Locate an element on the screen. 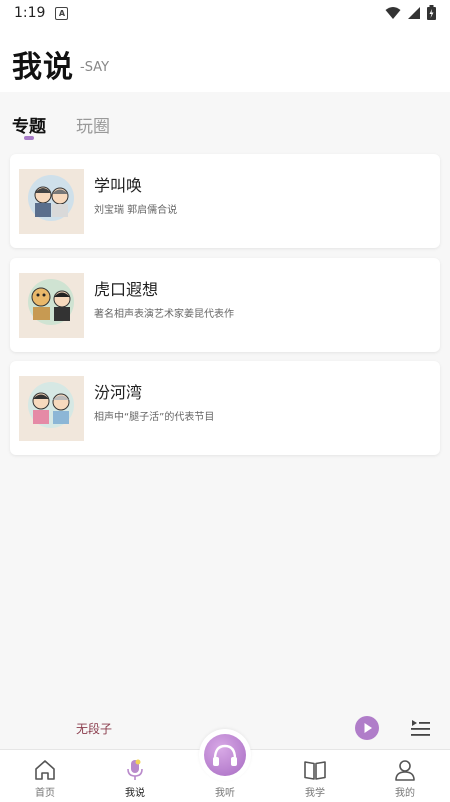  topic-card: 汾河湾 相声中“腿子活”的代表节目 is located at coordinates (225, 408).